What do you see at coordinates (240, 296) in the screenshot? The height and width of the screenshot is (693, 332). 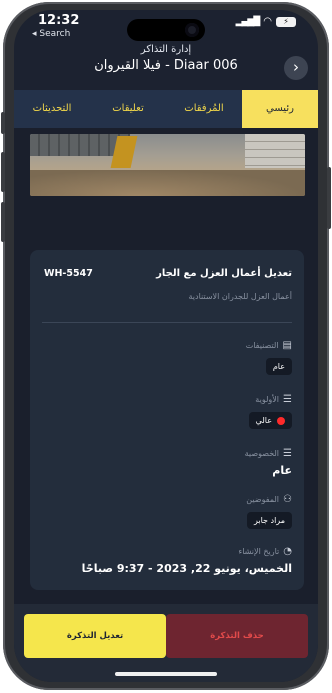 I see `ticket-description: أعمال العزل للجدران الاستنادية` at bounding box center [240, 296].